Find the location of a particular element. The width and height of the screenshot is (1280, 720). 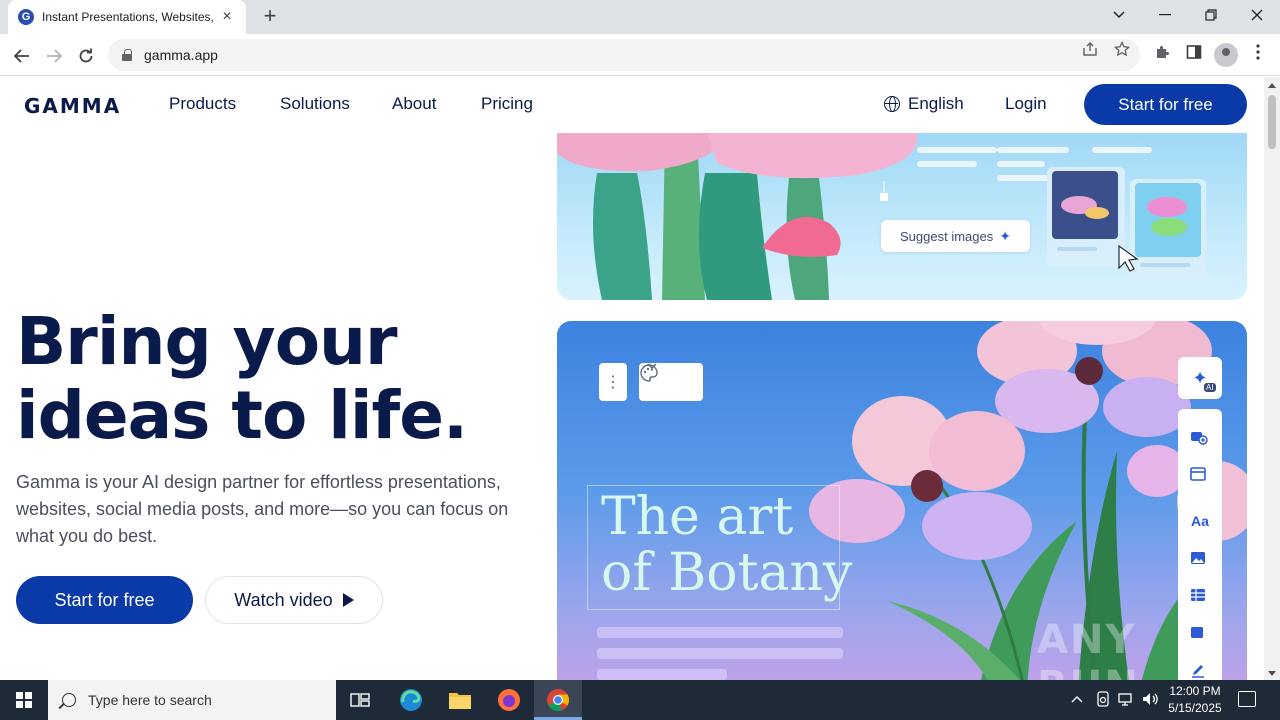

share-icon is located at coordinates (1090, 51).